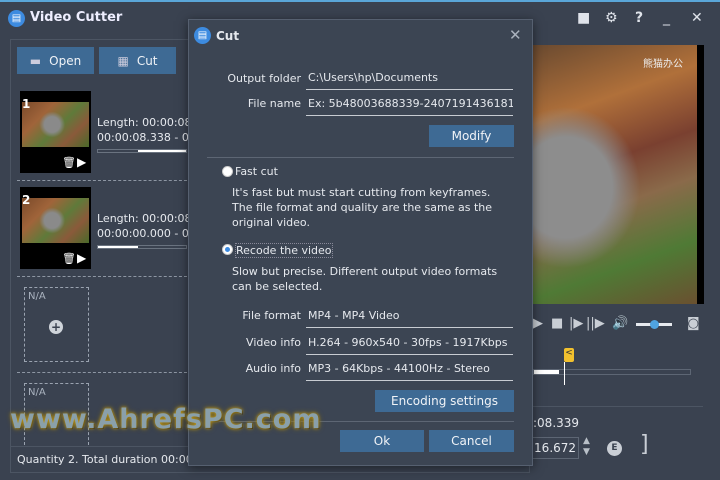  Describe the element at coordinates (471, 136) in the screenshot. I see `modify-button: Modify` at that location.